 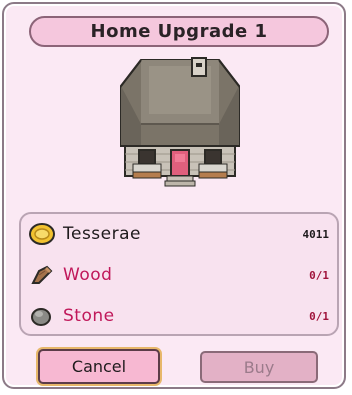 I want to click on list-item-wood: Wood 0/1, so click(x=179, y=275).